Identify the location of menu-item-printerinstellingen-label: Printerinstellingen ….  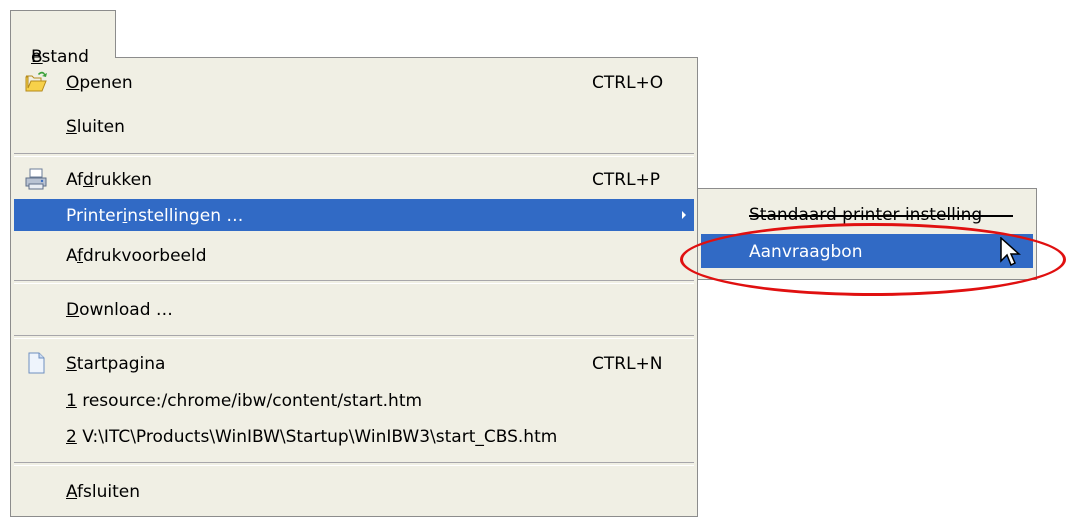
(155, 216).